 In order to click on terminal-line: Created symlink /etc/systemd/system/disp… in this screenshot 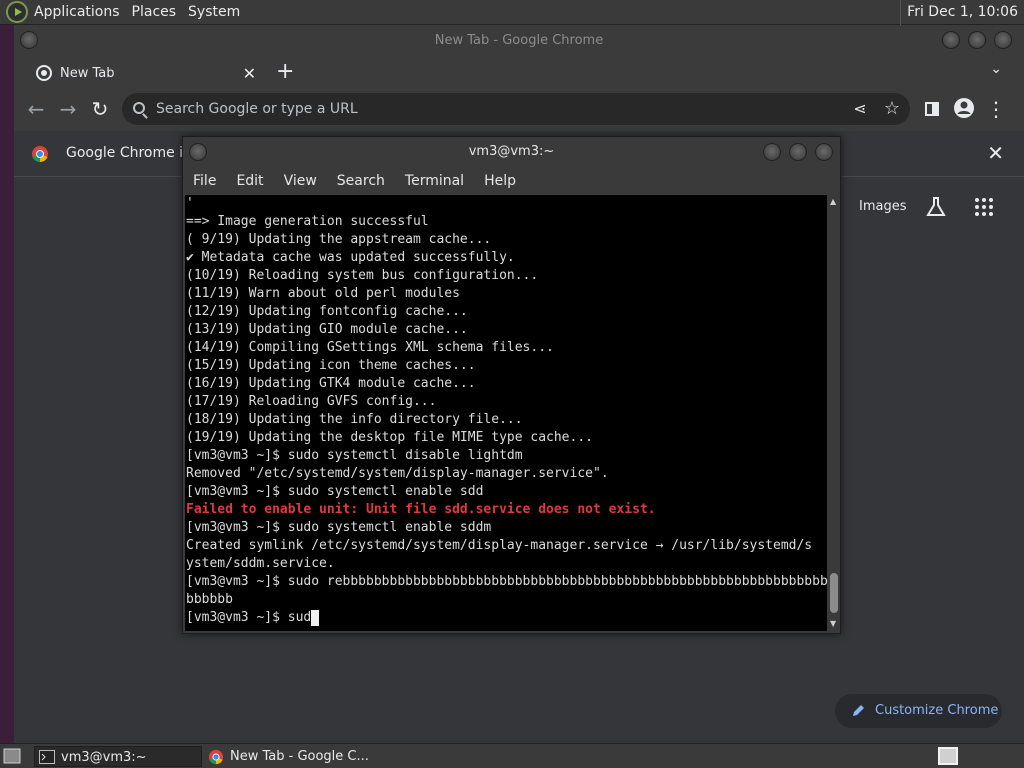, I will do `click(499, 545)`.